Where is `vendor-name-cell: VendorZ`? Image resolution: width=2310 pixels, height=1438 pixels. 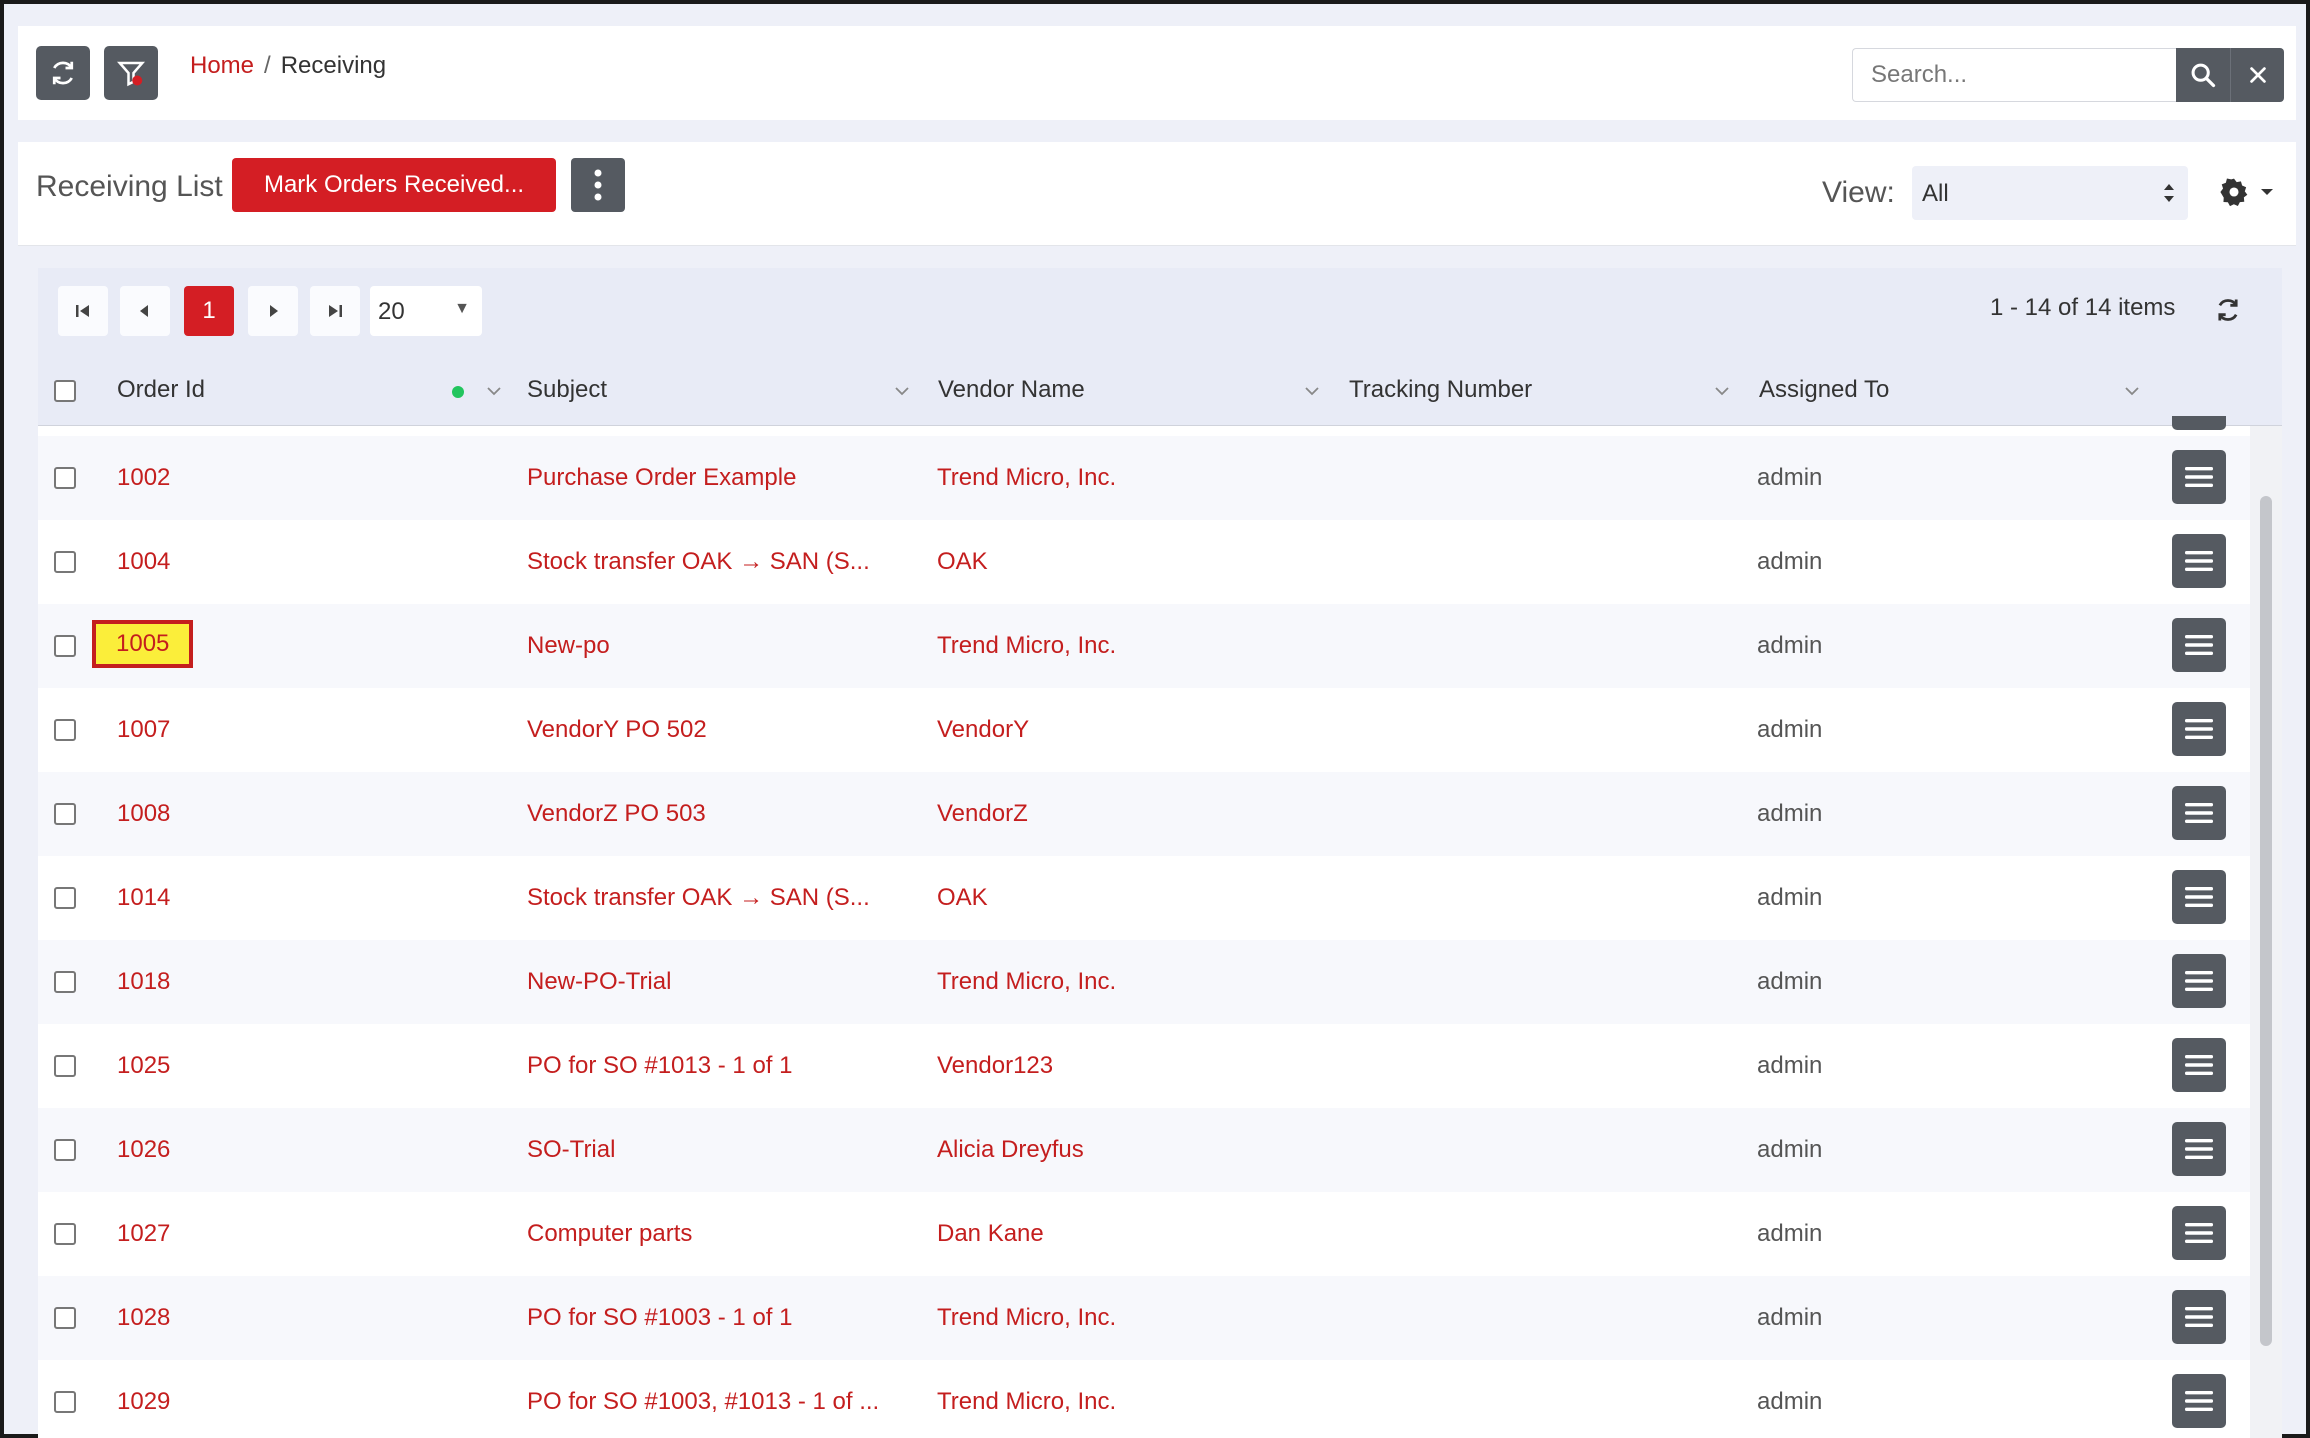
vendor-name-cell: VendorZ is located at coordinates (982, 814).